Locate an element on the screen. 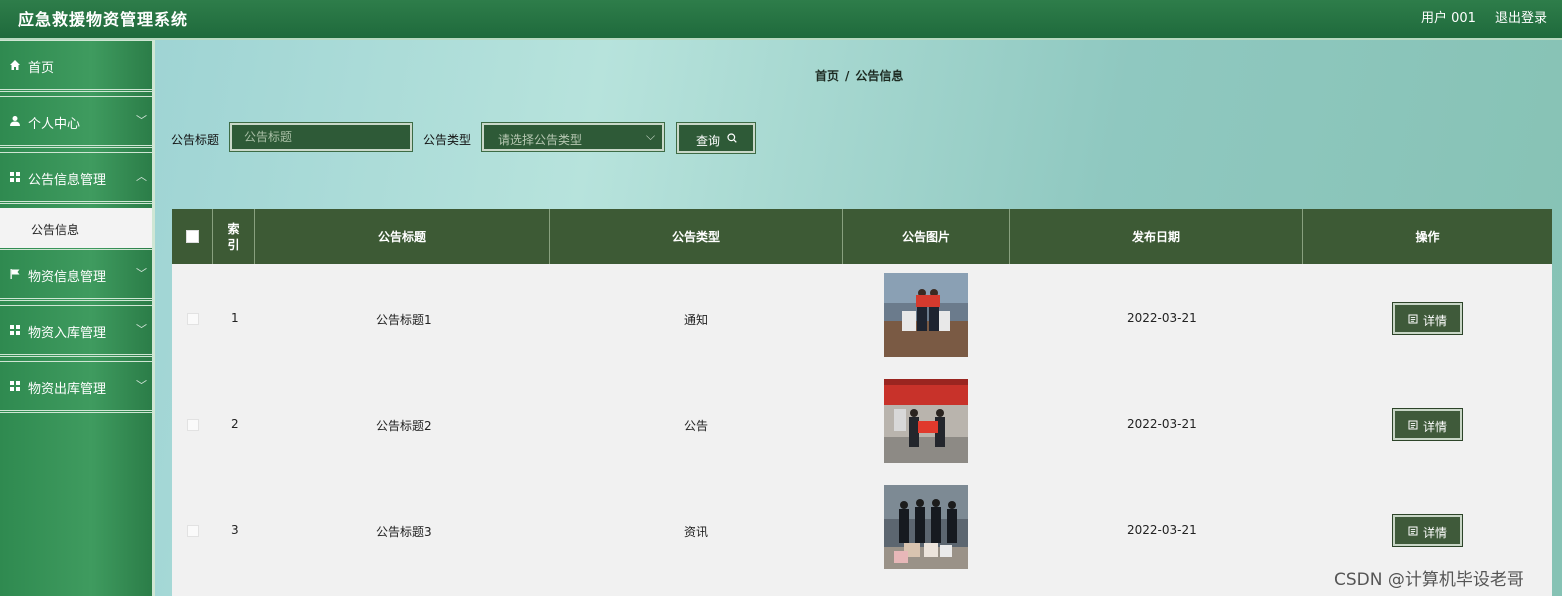 This screenshot has height=596, width=1562. sidebar-item-notice-management: 公告信息管理 ︿ is located at coordinates (76, 178).